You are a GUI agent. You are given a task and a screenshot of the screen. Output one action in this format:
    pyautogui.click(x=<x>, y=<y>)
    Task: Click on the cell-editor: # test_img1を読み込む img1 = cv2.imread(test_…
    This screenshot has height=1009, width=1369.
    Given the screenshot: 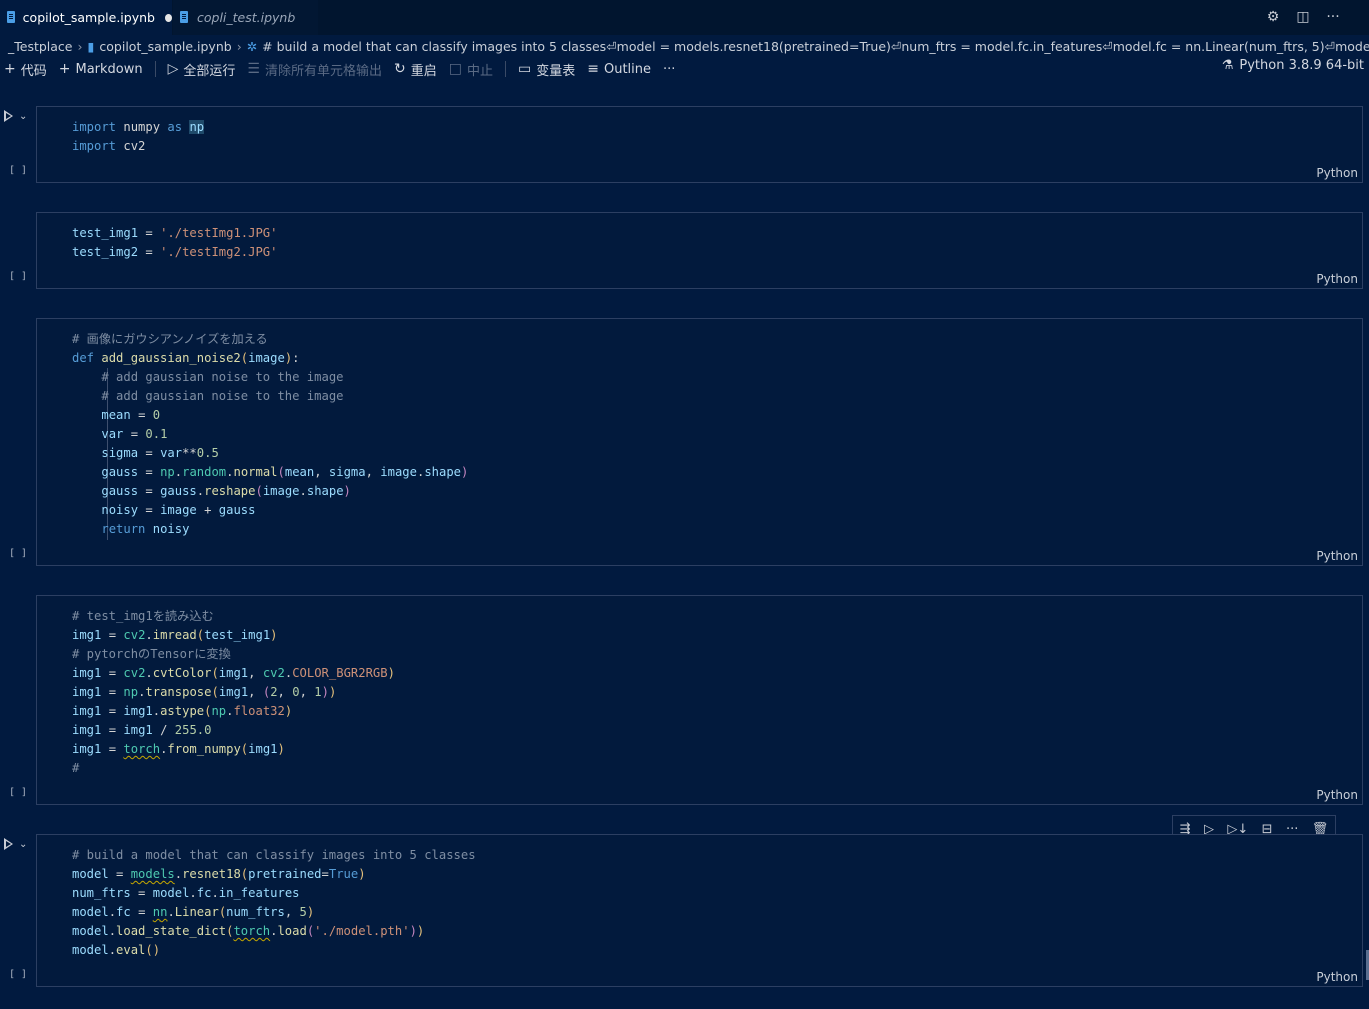 What is the action you would take?
    pyautogui.click(x=233, y=692)
    